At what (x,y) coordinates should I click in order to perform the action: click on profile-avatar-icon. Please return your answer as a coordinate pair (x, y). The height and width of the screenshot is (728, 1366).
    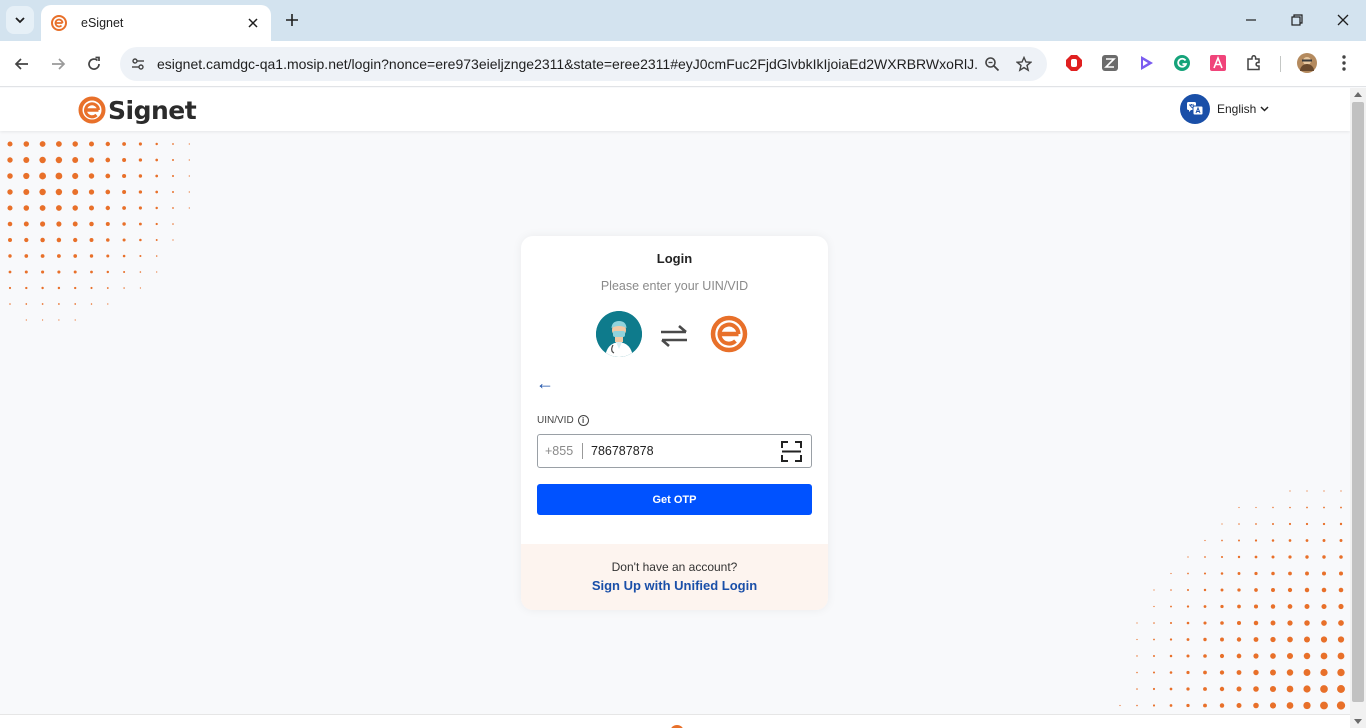
    Looking at the image, I should click on (1307, 63).